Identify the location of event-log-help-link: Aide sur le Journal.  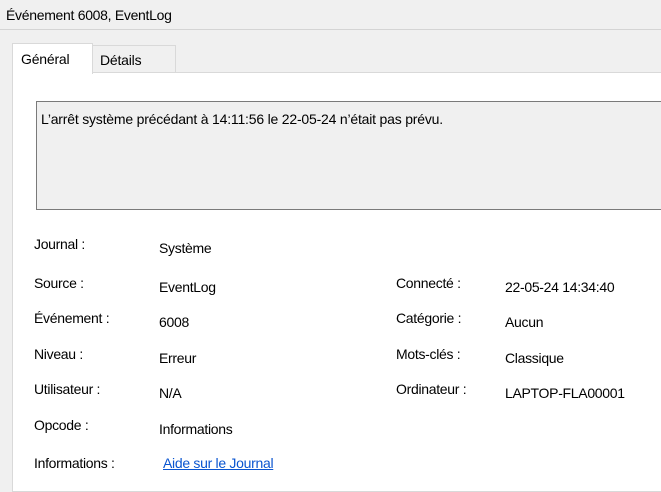
(218, 463).